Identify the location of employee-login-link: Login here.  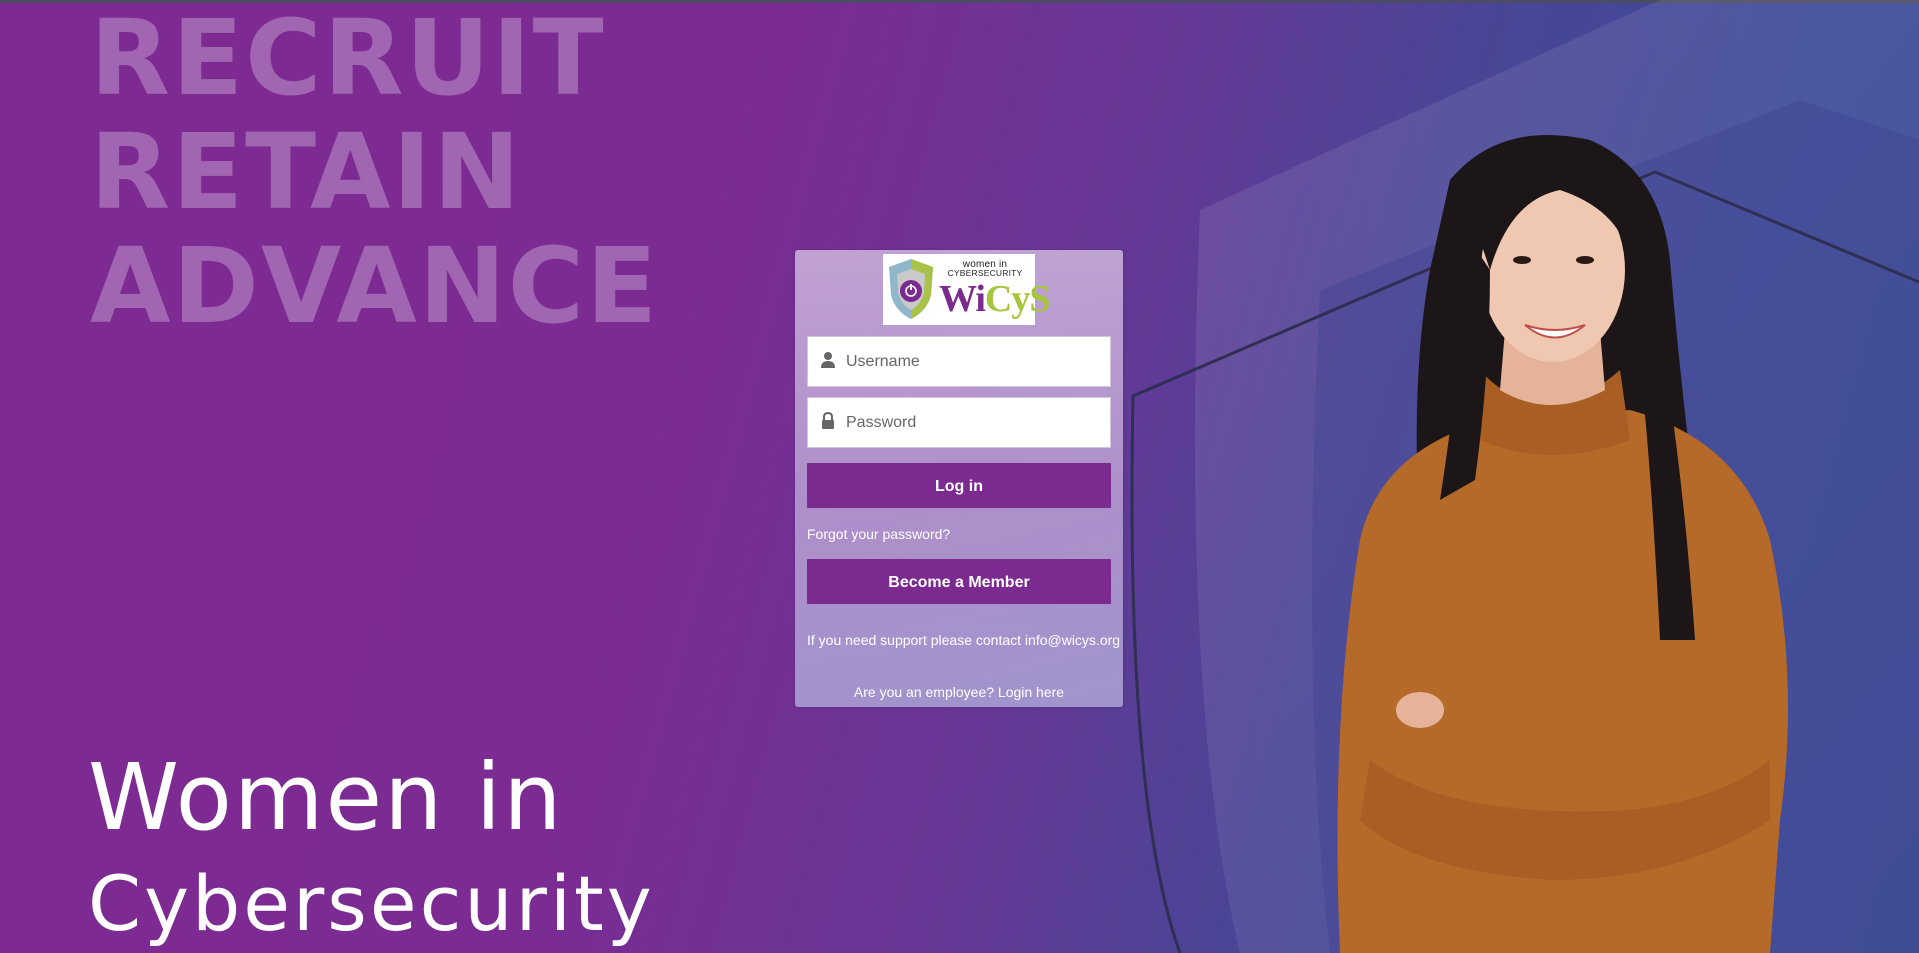
(1031, 692).